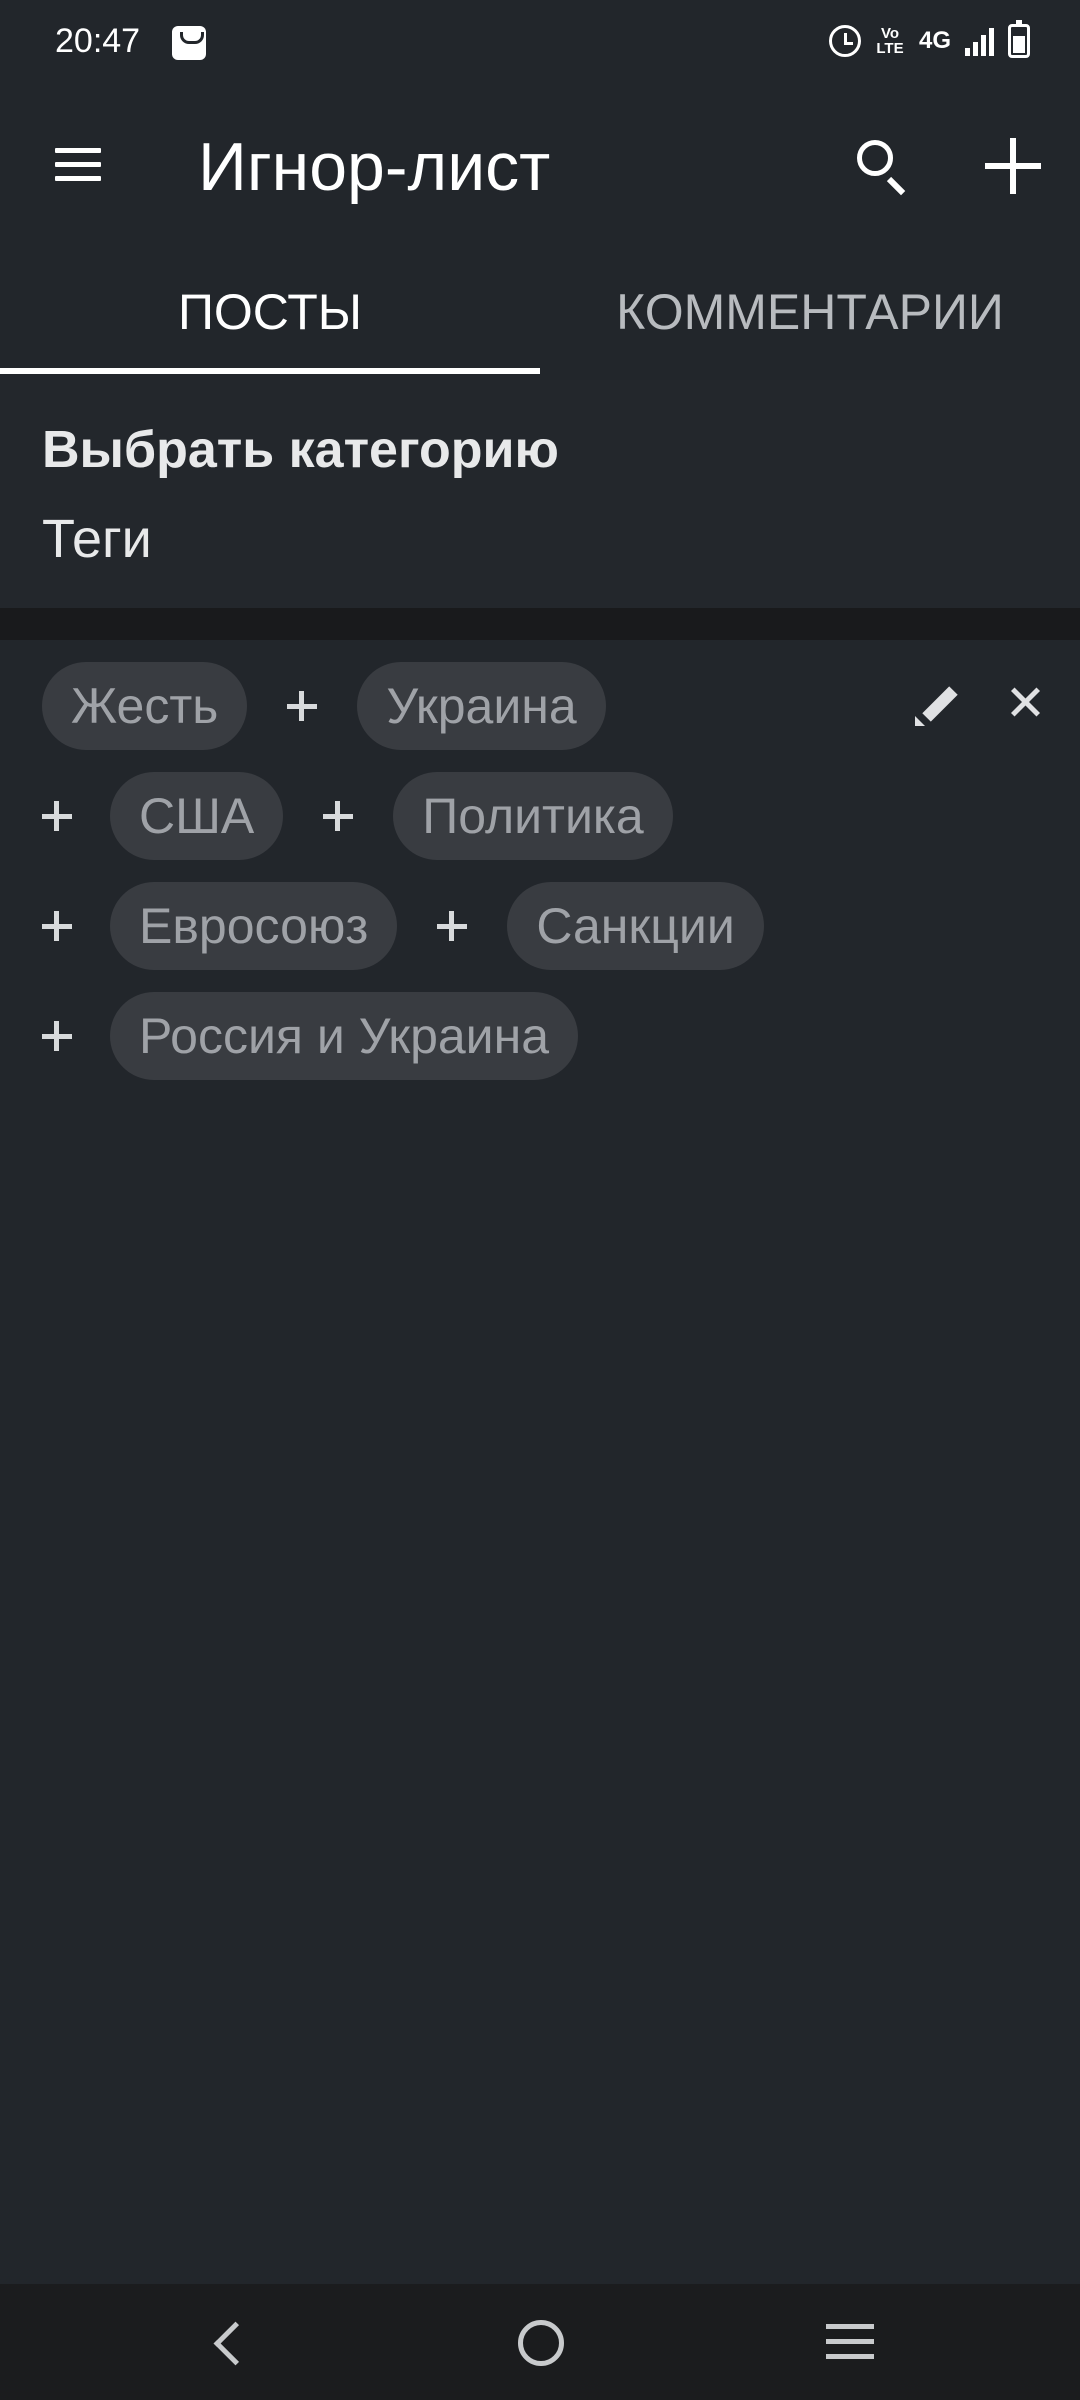 Image resolution: width=1080 pixels, height=2400 pixels. I want to click on status-bar: 20:47 Vo LTE 4G, so click(540, 44).